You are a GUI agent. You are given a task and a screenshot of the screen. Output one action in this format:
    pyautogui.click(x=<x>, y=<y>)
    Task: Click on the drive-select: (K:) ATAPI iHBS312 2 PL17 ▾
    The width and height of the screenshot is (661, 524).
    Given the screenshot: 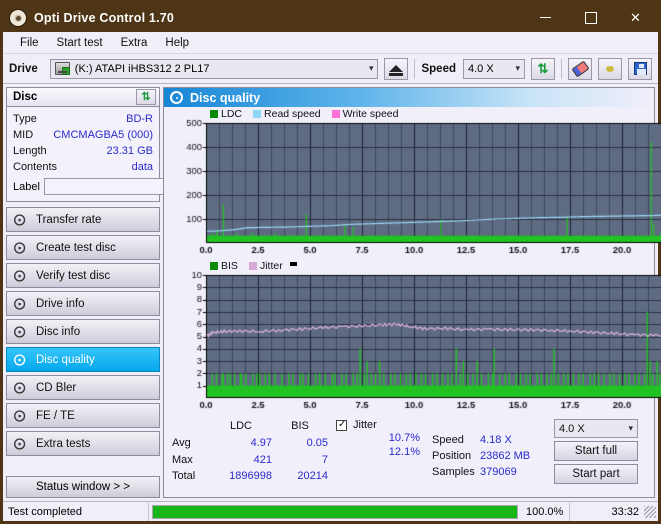 What is the action you would take?
    pyautogui.click(x=214, y=68)
    